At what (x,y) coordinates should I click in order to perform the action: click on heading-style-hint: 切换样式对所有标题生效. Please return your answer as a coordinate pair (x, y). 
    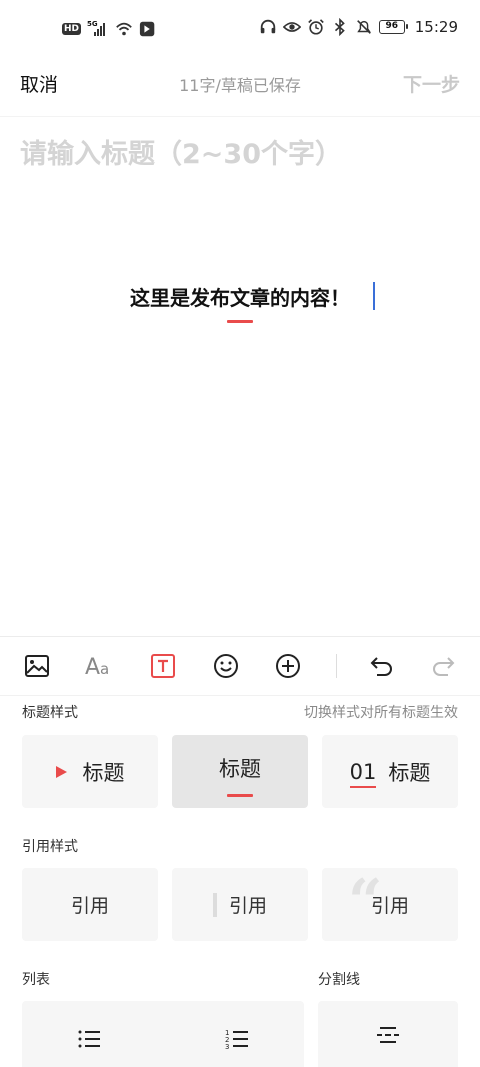
    Looking at the image, I should click on (381, 713).